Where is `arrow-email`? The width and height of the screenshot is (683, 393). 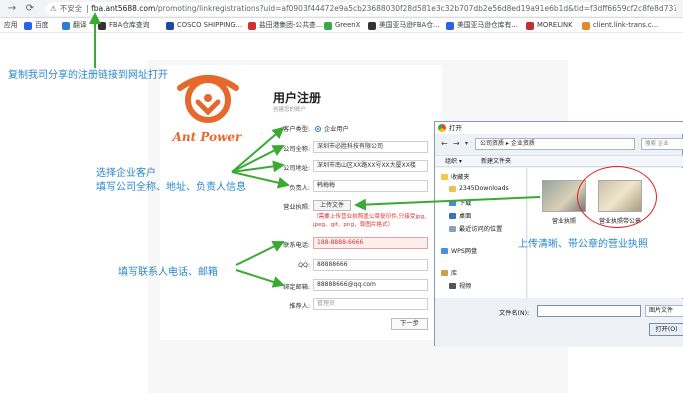 arrow-email is located at coordinates (260, 278).